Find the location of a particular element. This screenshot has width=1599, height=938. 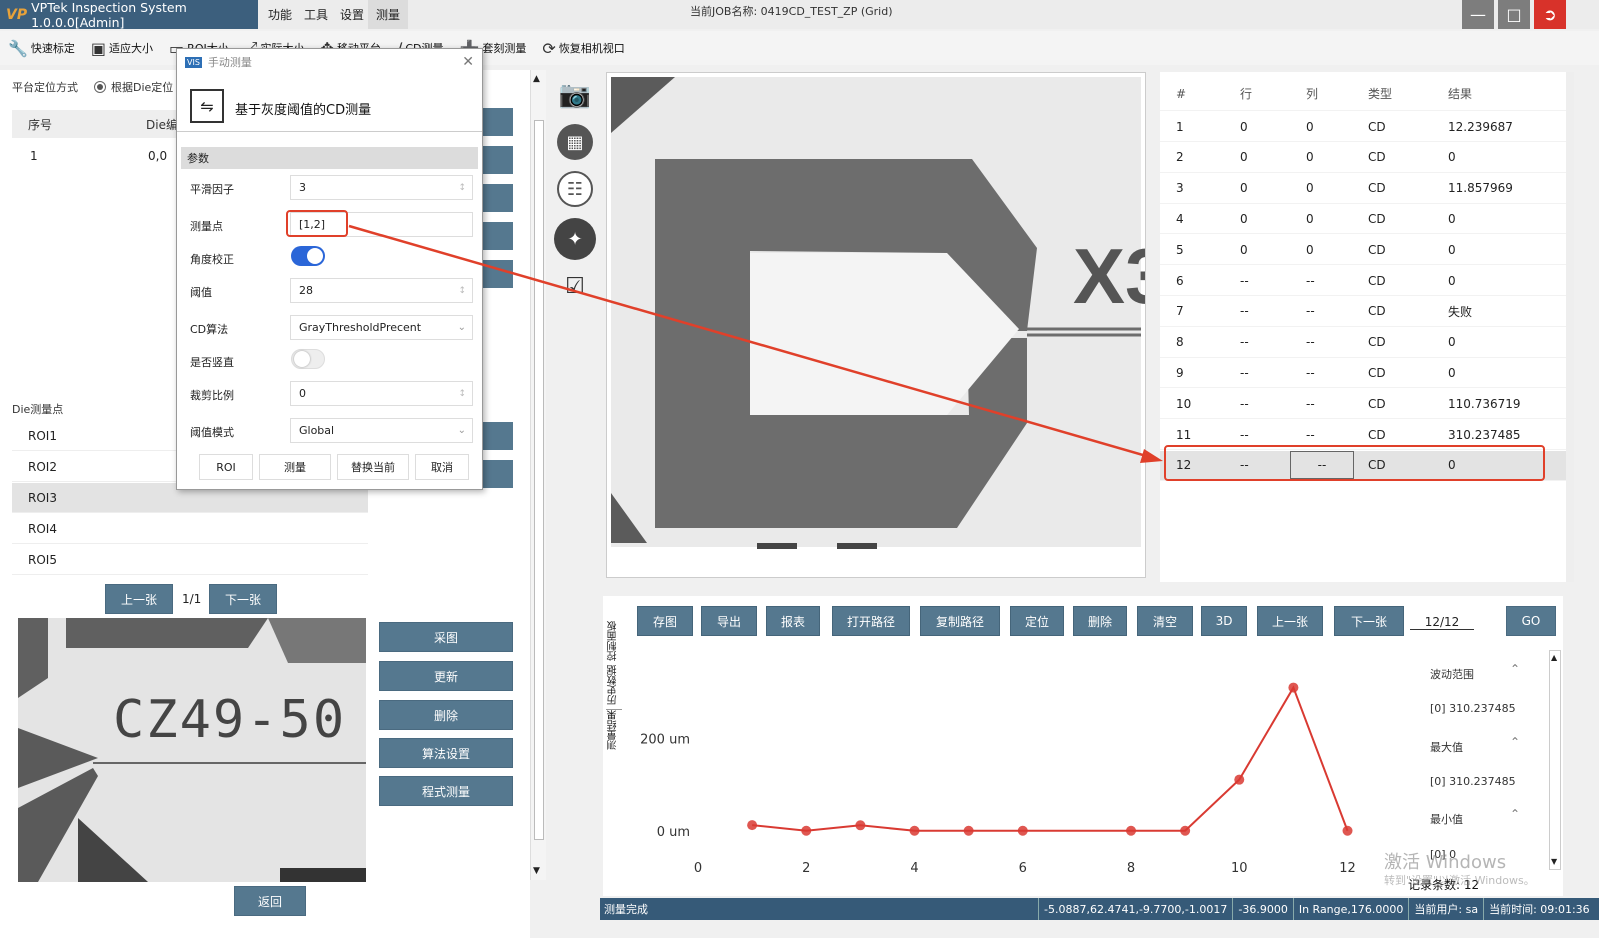

scroll-thumb is located at coordinates (539, 480).